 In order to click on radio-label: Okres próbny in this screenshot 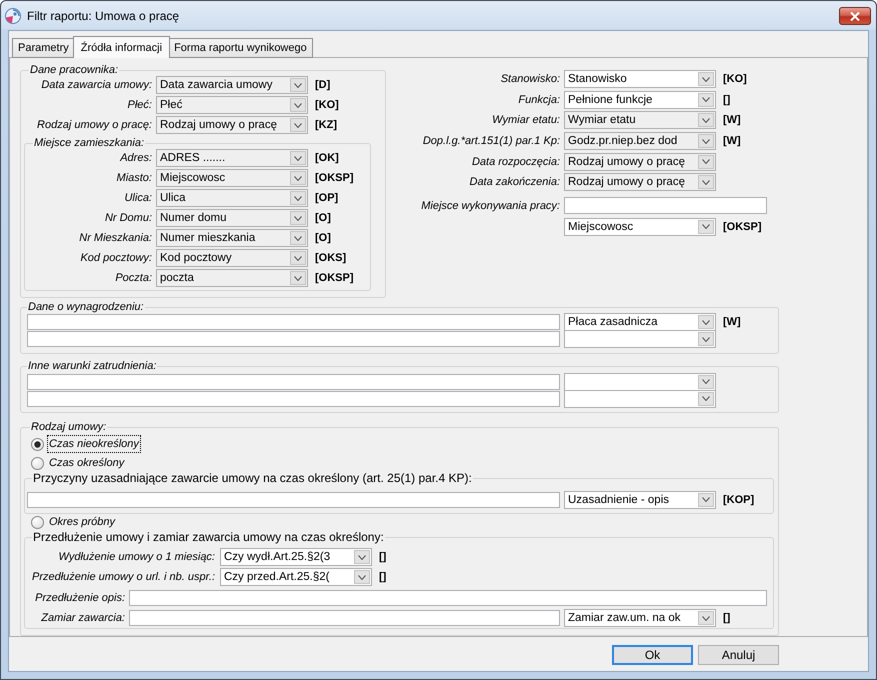, I will do `click(82, 522)`.